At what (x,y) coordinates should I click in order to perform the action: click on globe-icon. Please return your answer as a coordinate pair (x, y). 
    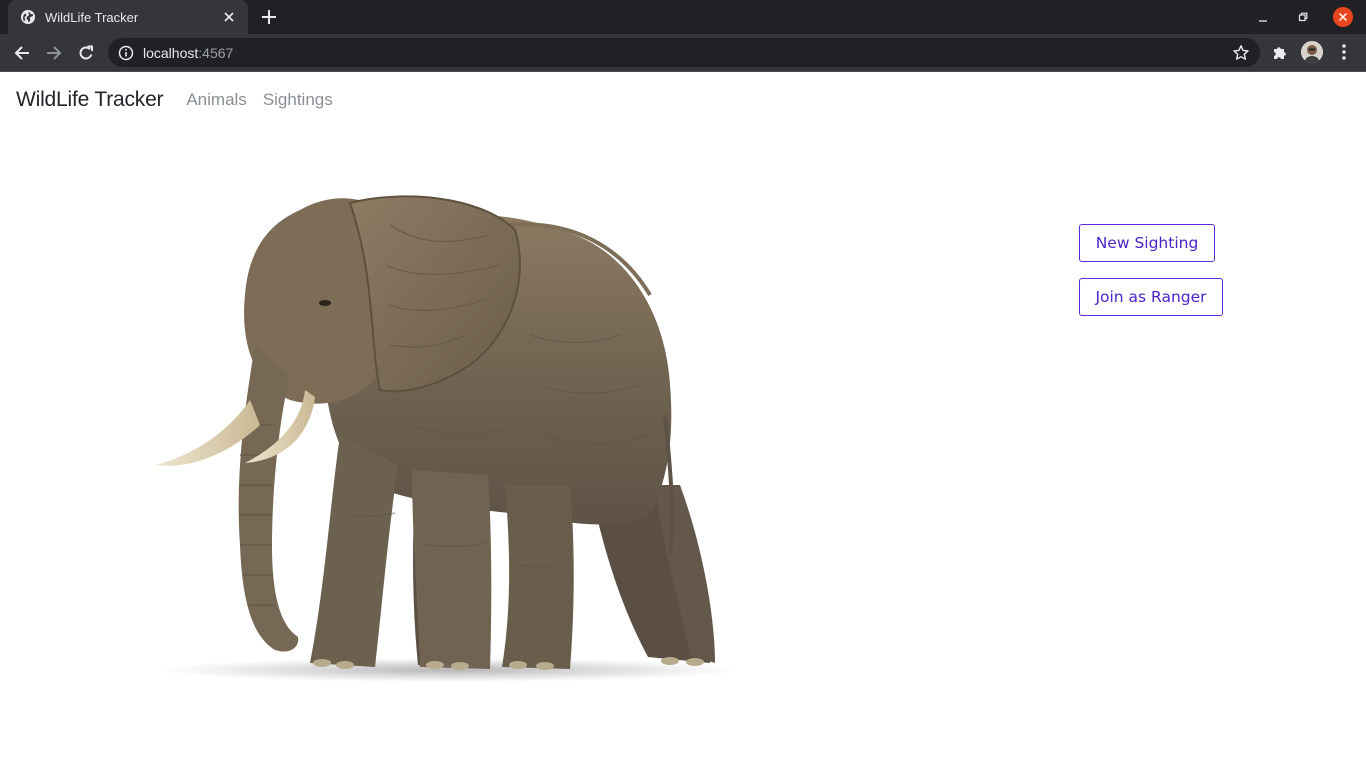
    Looking at the image, I should click on (28, 17).